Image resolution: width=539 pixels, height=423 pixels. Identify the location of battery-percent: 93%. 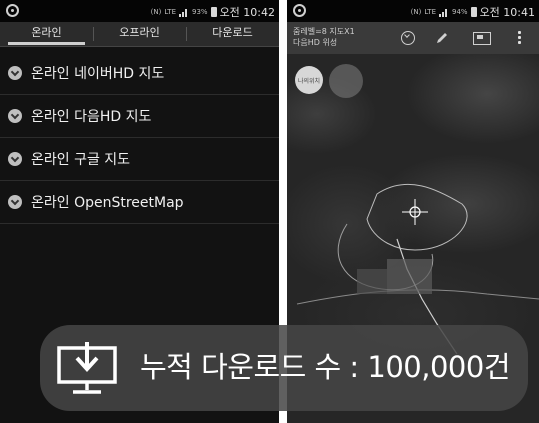
(200, 12).